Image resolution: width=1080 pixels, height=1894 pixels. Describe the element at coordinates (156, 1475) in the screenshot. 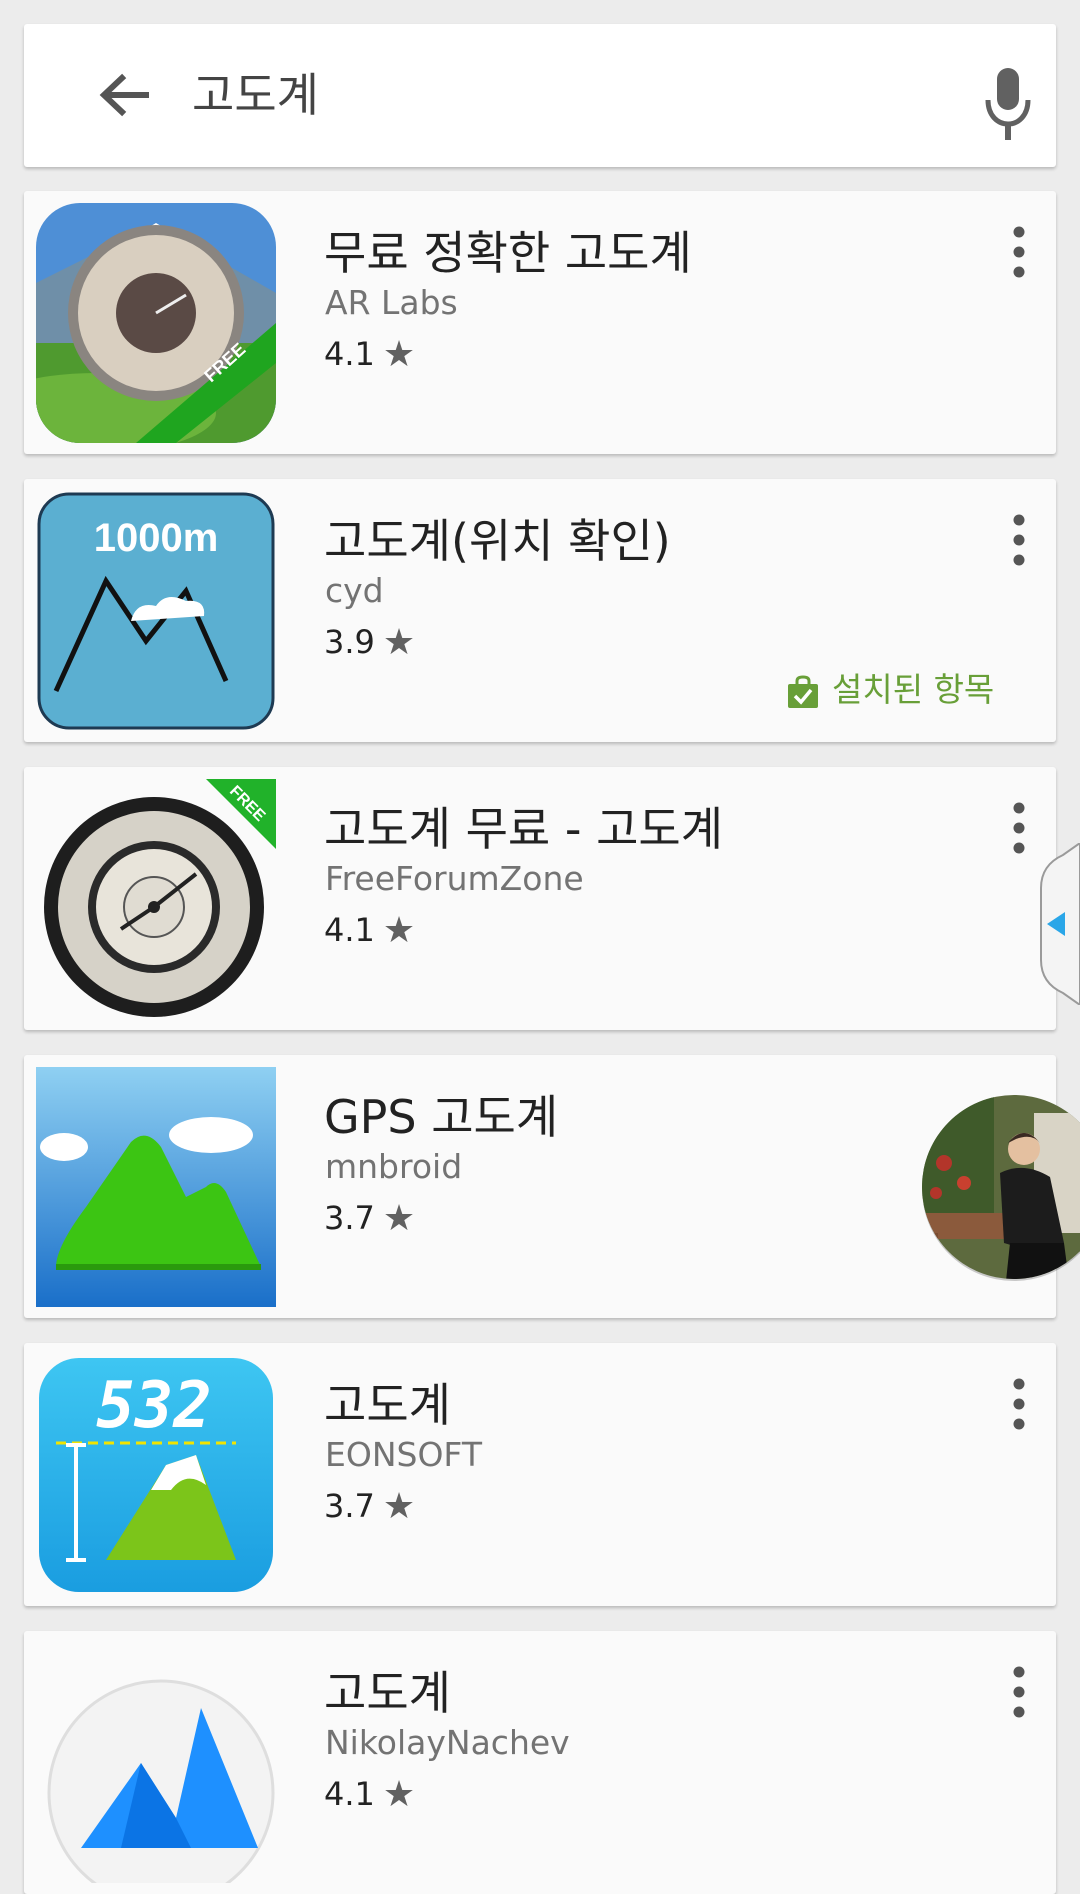

I see `digital-532-mountain-icon: 532` at that location.